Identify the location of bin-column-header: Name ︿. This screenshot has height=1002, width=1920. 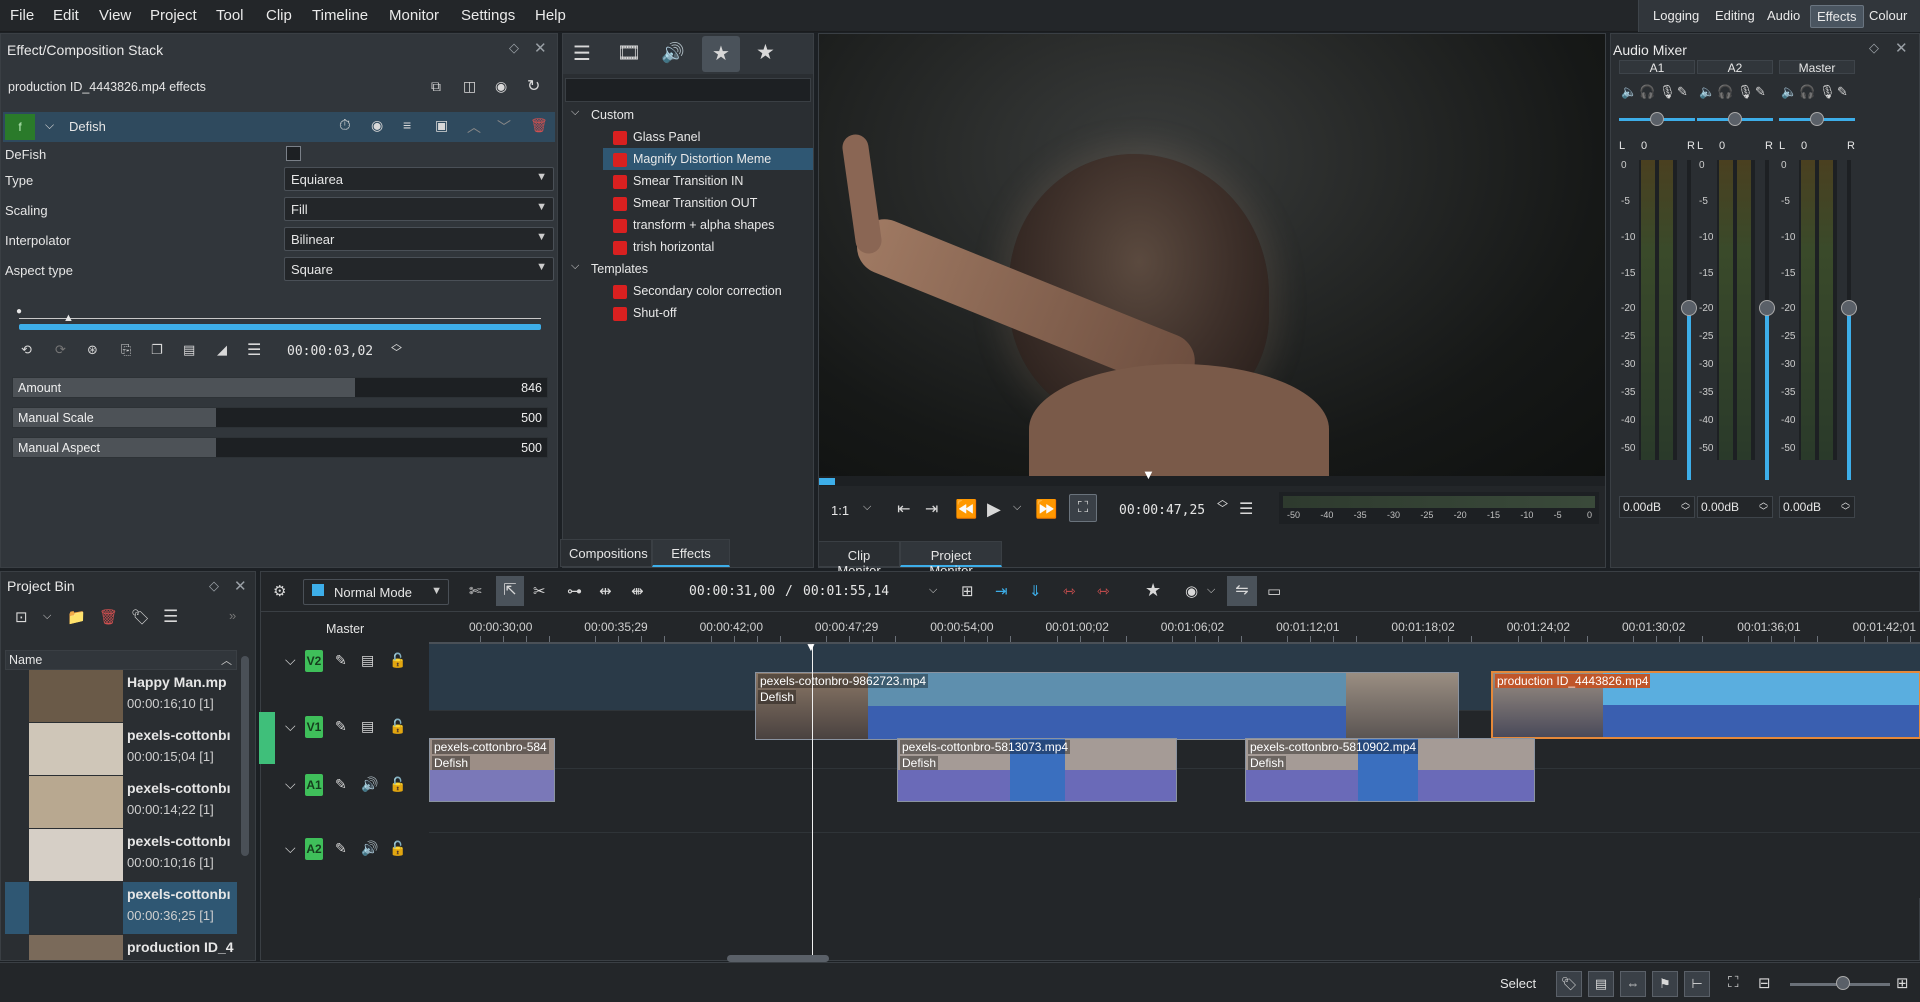
(121, 660).